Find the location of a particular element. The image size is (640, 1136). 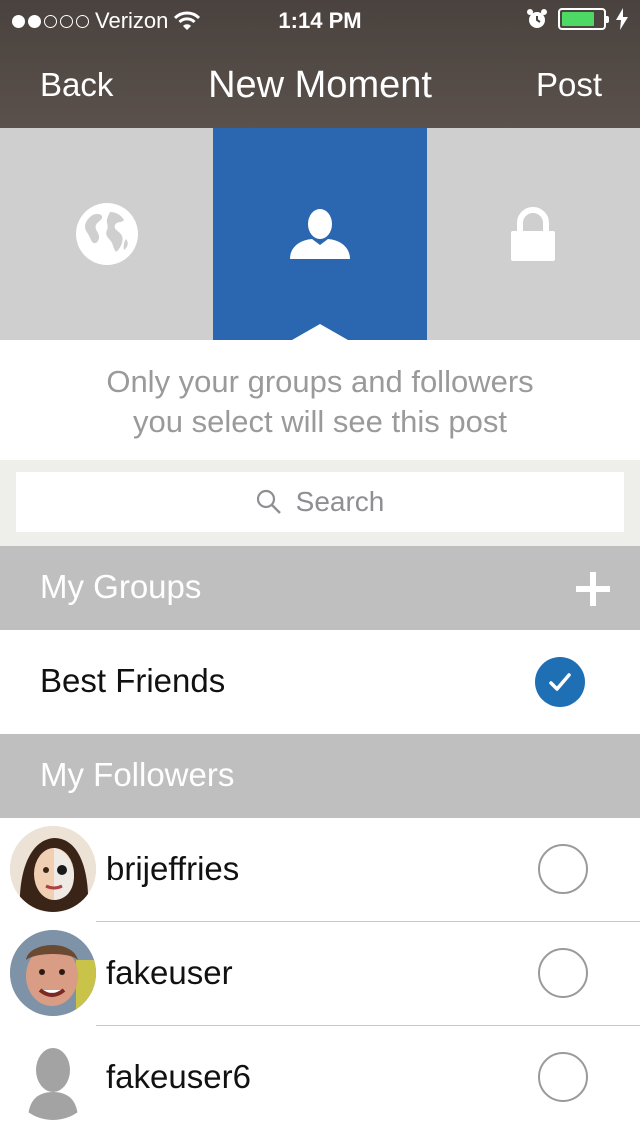

group-checkbox-checked is located at coordinates (560, 682).